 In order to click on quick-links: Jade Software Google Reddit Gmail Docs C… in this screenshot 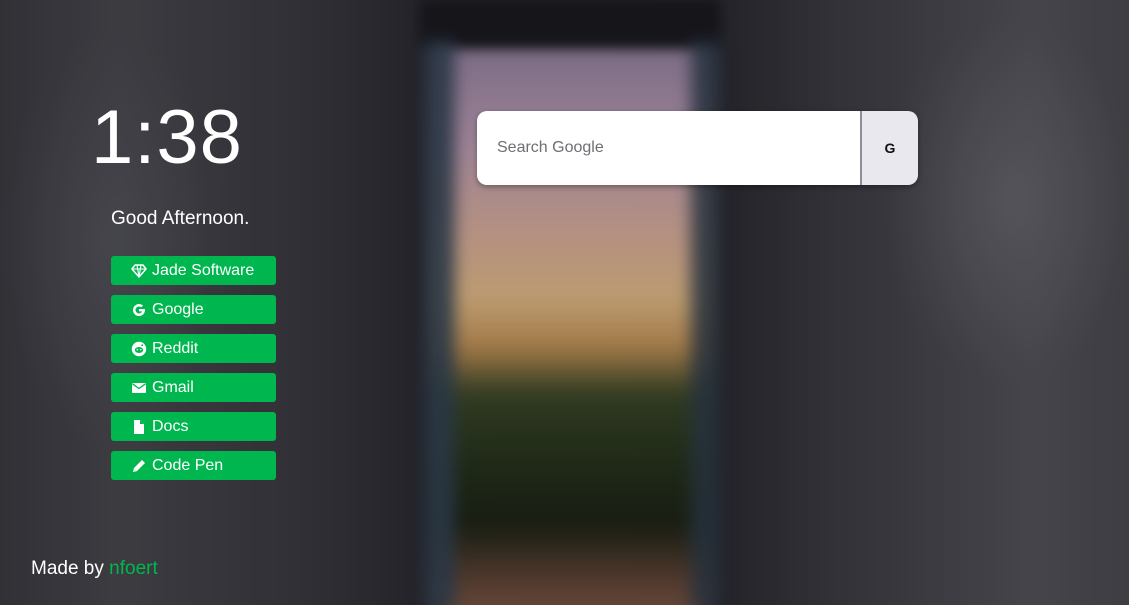, I will do `click(193, 373)`.